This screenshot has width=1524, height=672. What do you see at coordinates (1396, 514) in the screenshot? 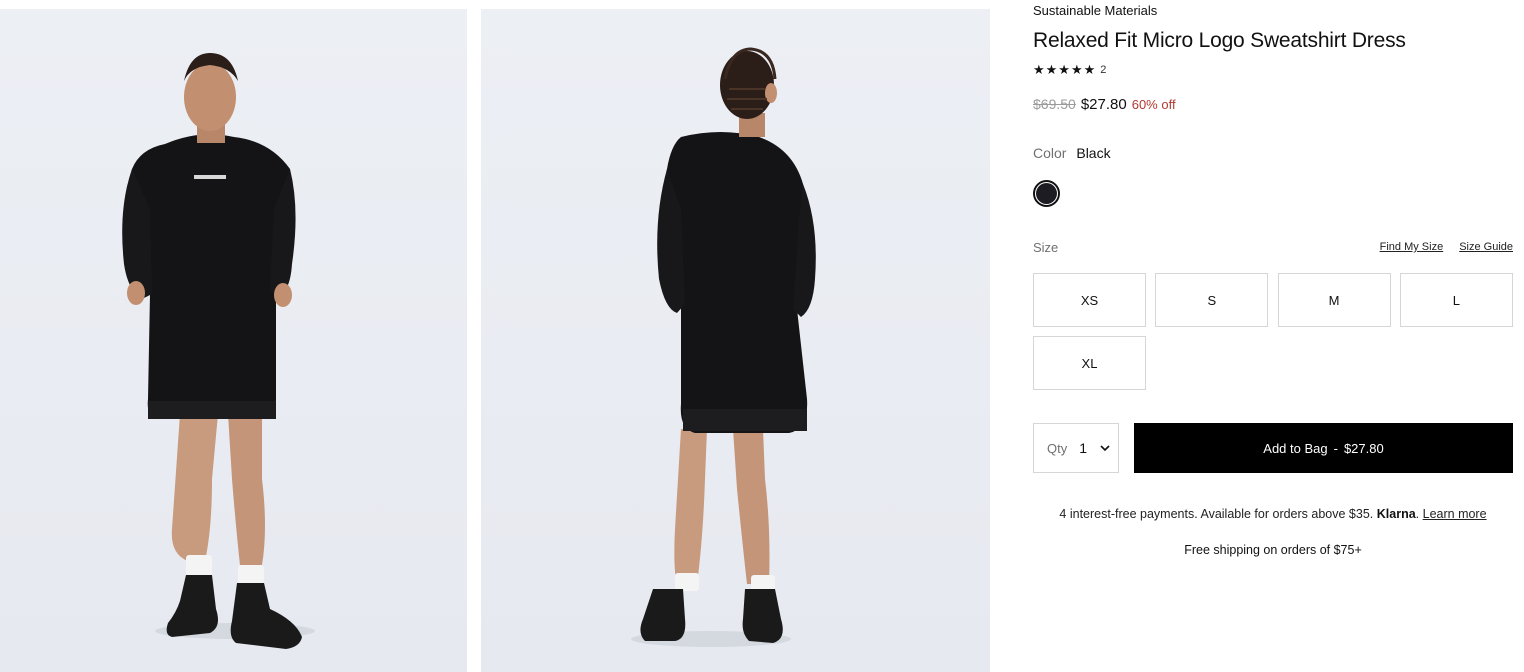
I see `klarna-brand: Klarna` at bounding box center [1396, 514].